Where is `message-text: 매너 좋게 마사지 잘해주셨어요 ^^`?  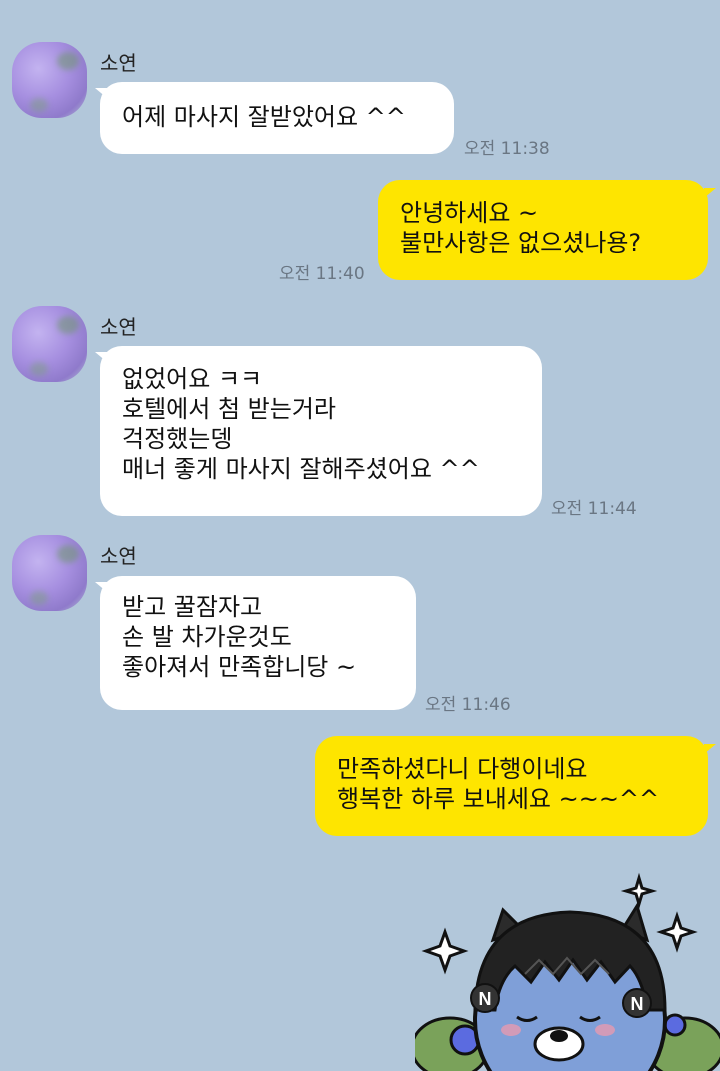
message-text: 매너 좋게 마사지 잘해주셨어요 ^^ is located at coordinates (301, 469).